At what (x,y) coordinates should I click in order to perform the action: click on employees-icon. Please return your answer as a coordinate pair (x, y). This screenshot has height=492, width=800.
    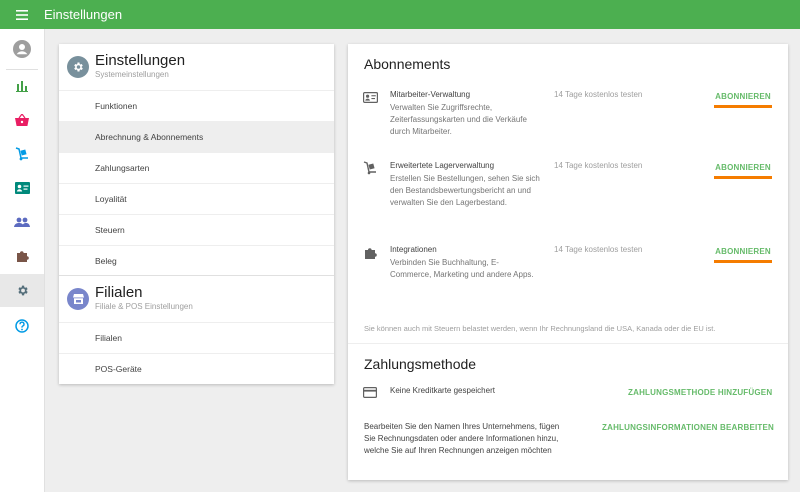
    Looking at the image, I should click on (22, 187).